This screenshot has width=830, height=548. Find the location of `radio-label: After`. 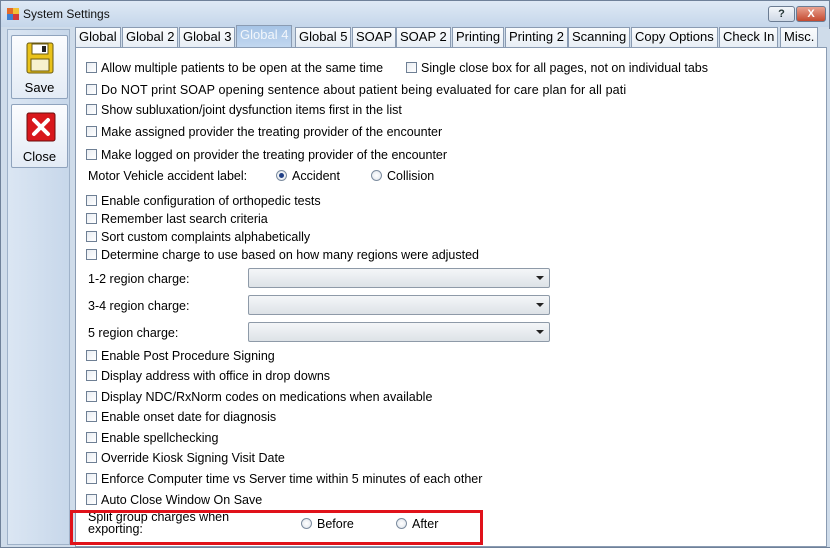

radio-label: After is located at coordinates (425, 524).